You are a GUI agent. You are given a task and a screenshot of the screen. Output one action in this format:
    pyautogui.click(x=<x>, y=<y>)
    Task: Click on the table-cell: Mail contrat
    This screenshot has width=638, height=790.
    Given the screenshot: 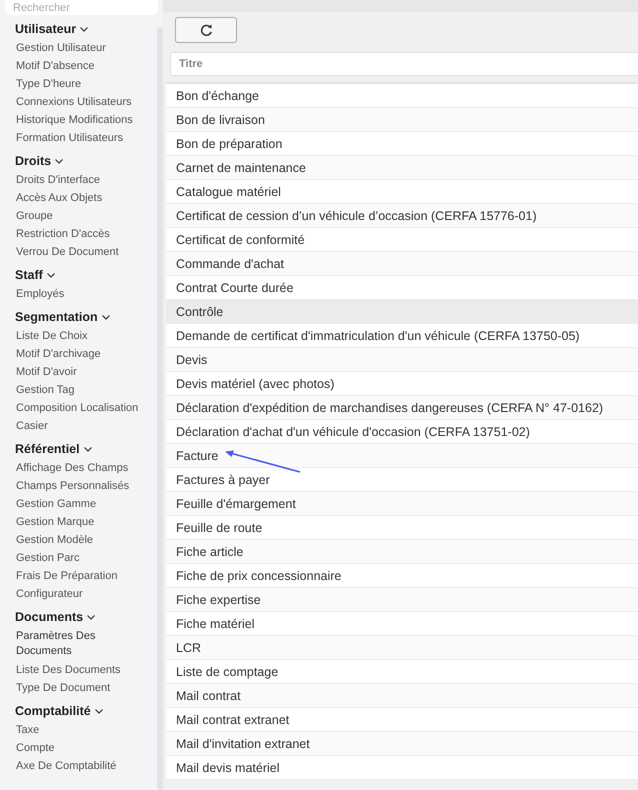 What is the action you would take?
    pyautogui.click(x=208, y=695)
    